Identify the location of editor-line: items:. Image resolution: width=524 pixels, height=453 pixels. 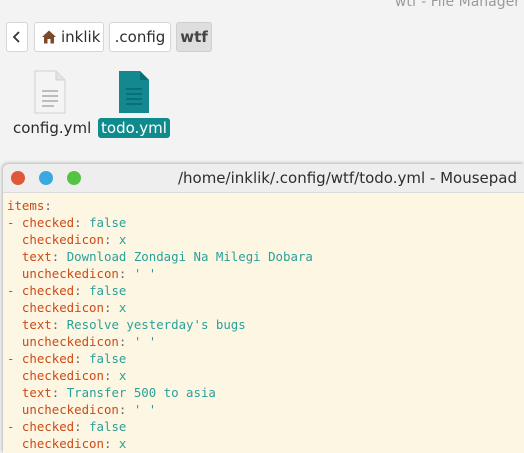
(265, 205).